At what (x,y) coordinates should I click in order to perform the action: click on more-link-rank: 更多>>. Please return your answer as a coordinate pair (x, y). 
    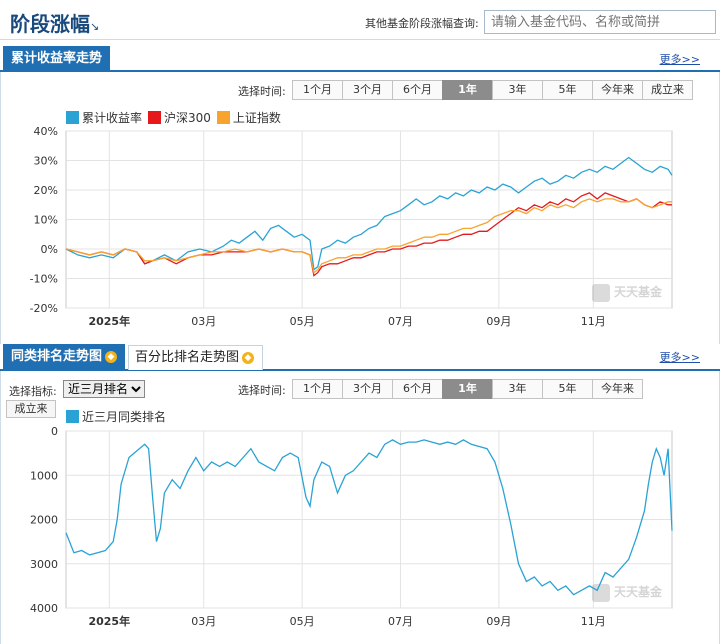
    Looking at the image, I should click on (680, 357).